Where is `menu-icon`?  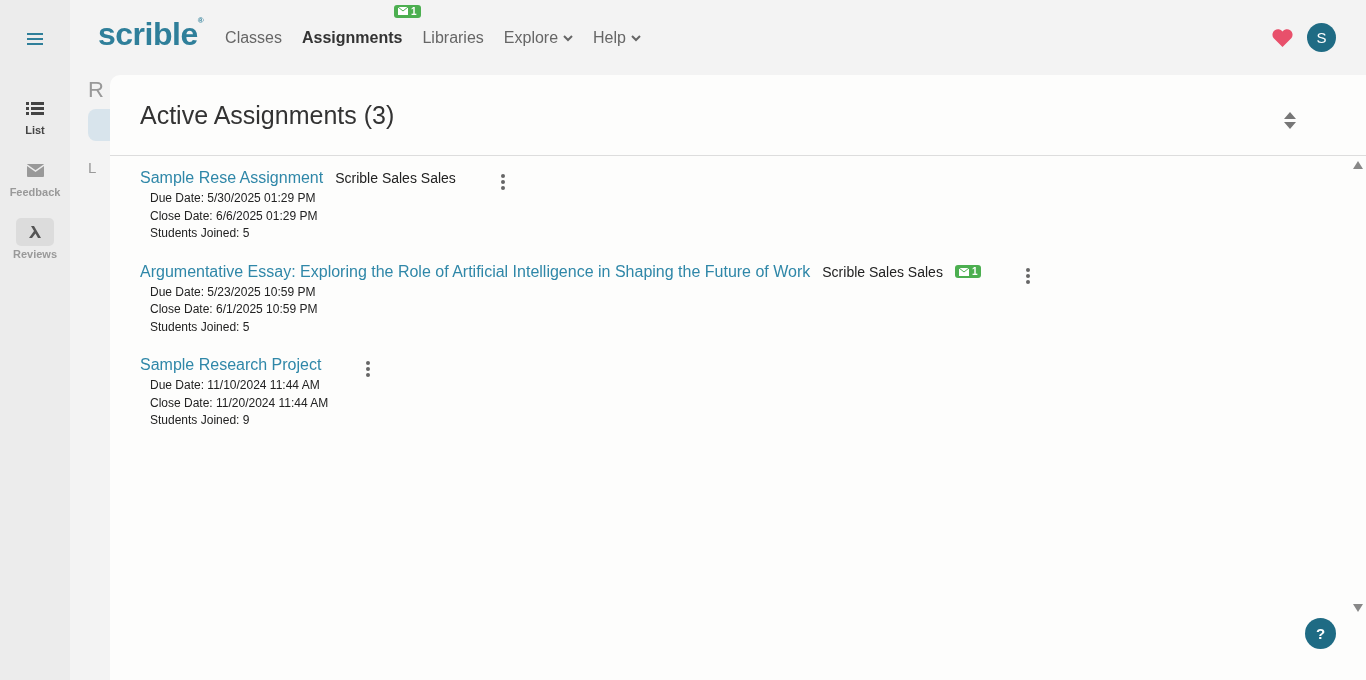 menu-icon is located at coordinates (35, 39).